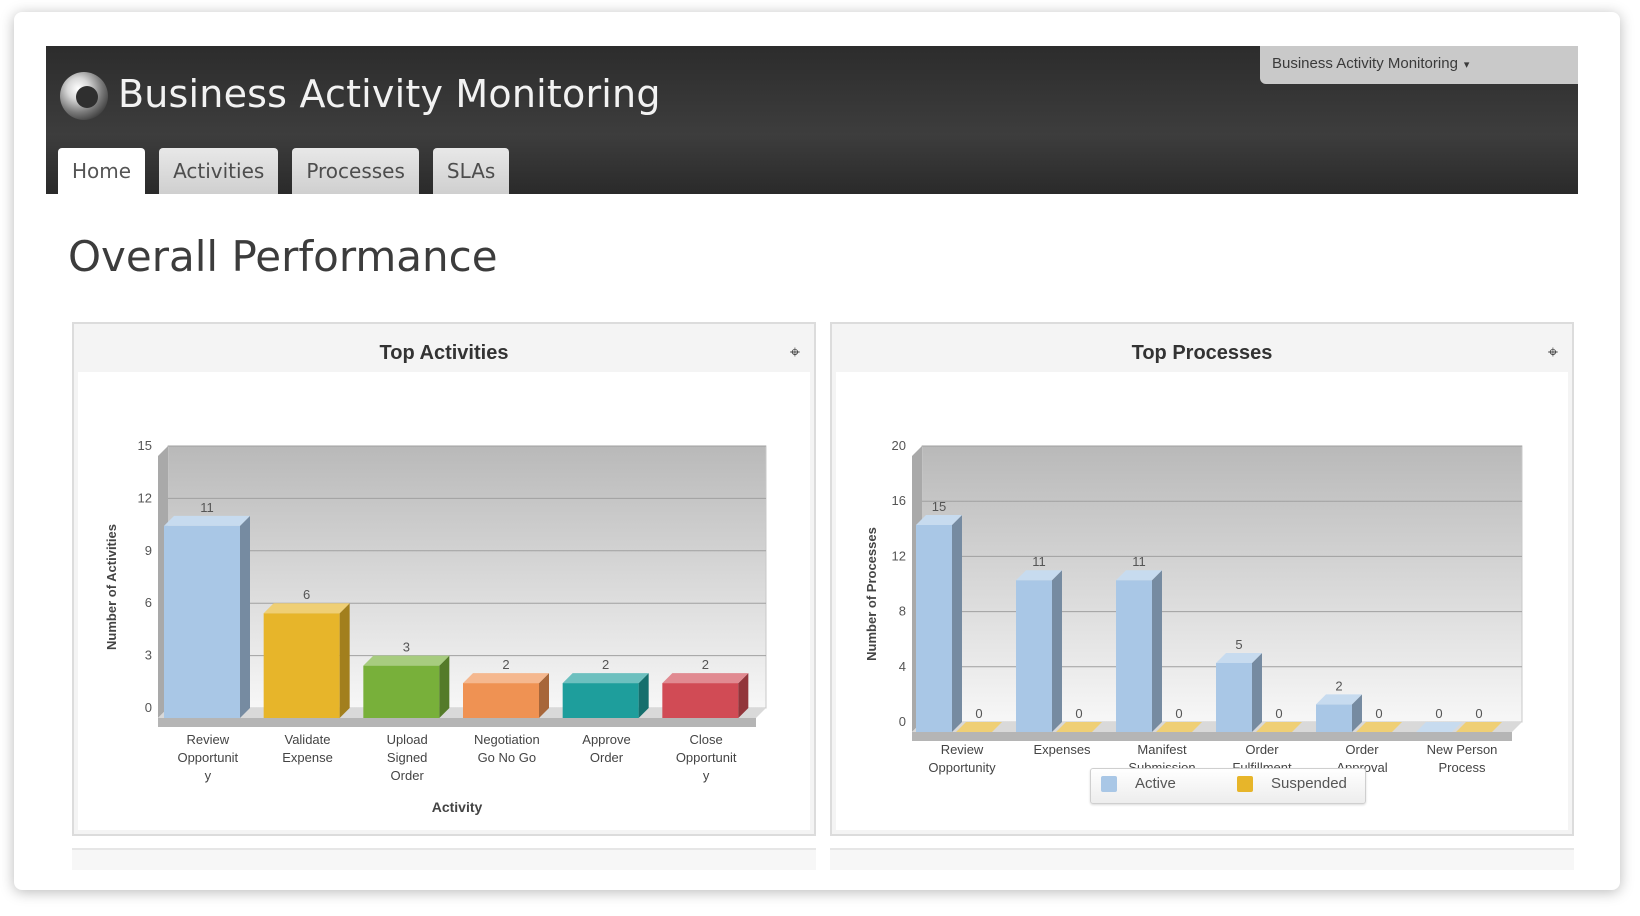 The height and width of the screenshot is (916, 1640). I want to click on x-axis-label: Activity, so click(457, 807).